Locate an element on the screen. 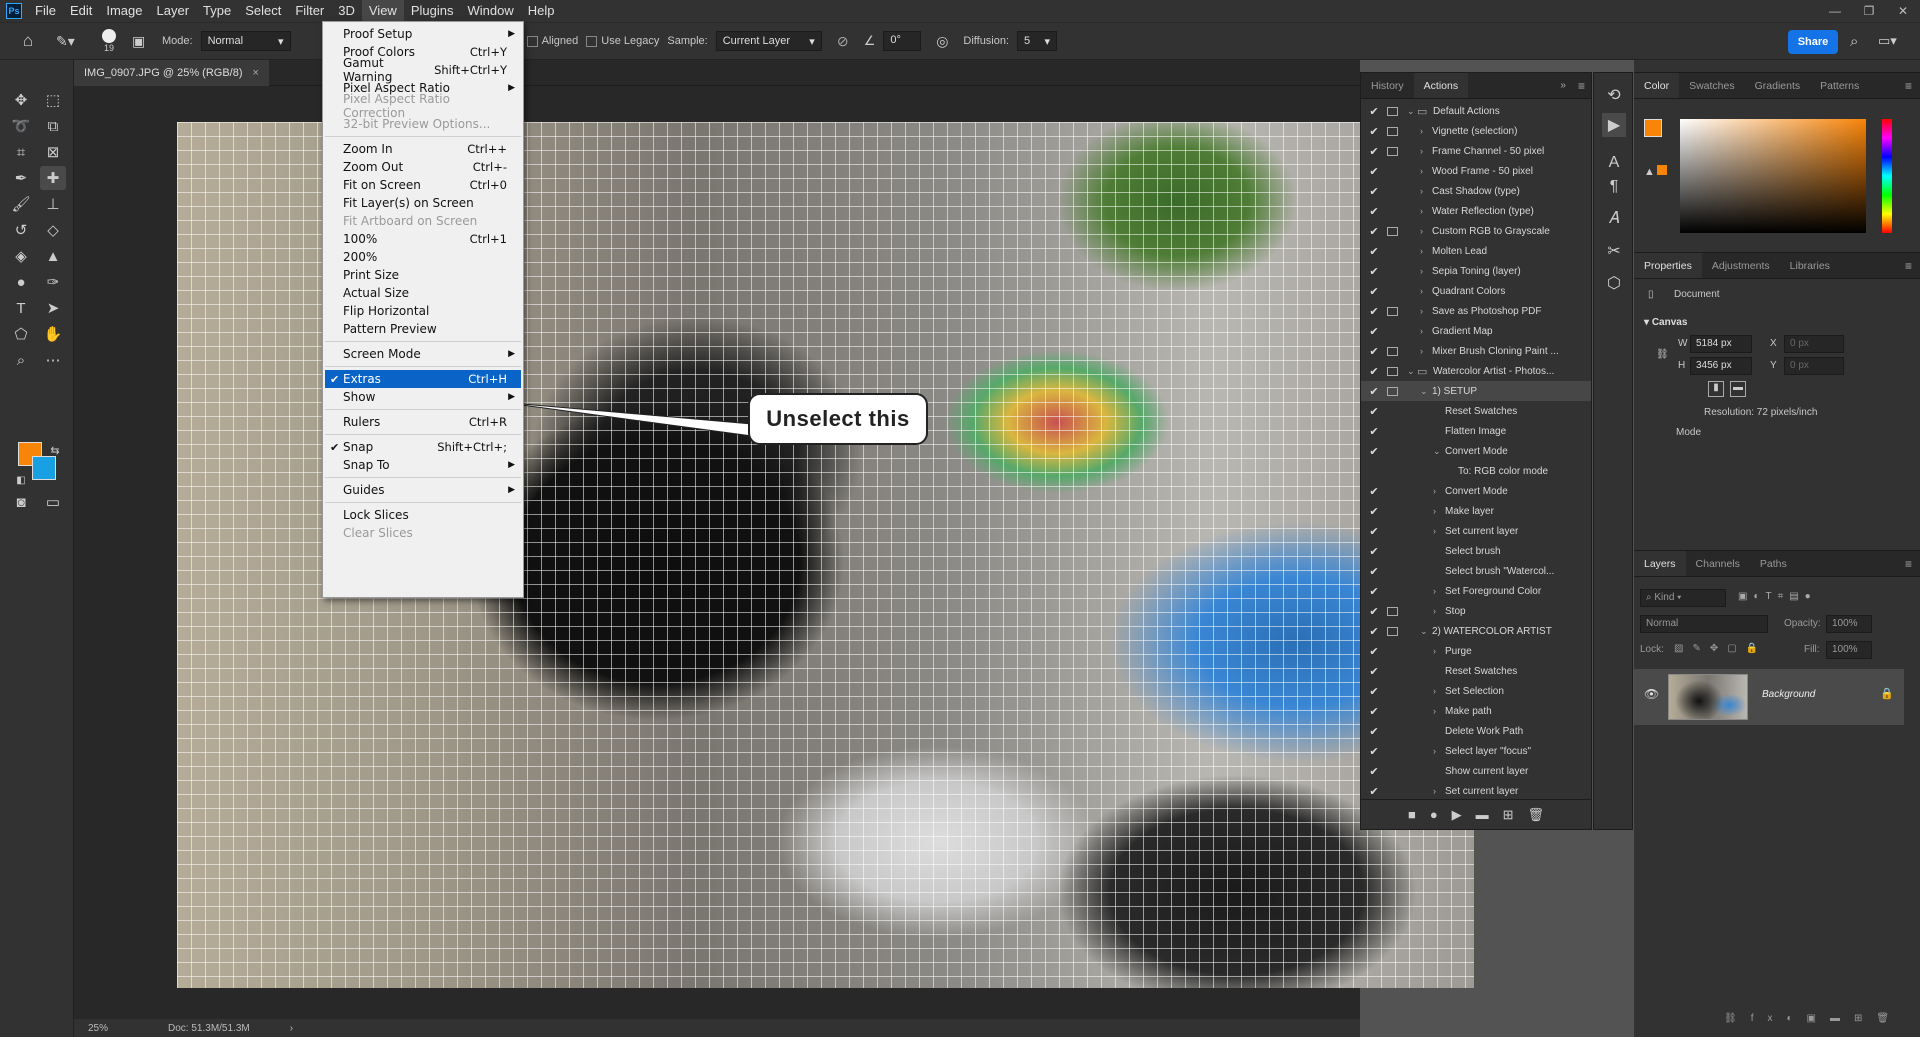  brush-preset-picker: 19 is located at coordinates (109, 41).